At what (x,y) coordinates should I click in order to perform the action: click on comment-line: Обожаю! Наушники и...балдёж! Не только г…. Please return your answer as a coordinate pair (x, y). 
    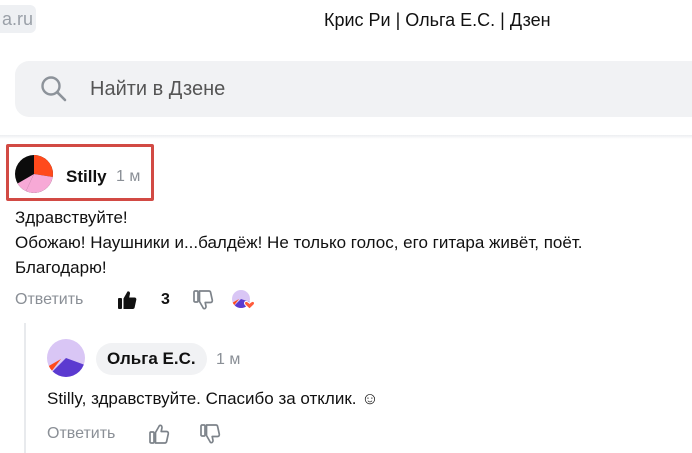
    Looking at the image, I should click on (299, 242).